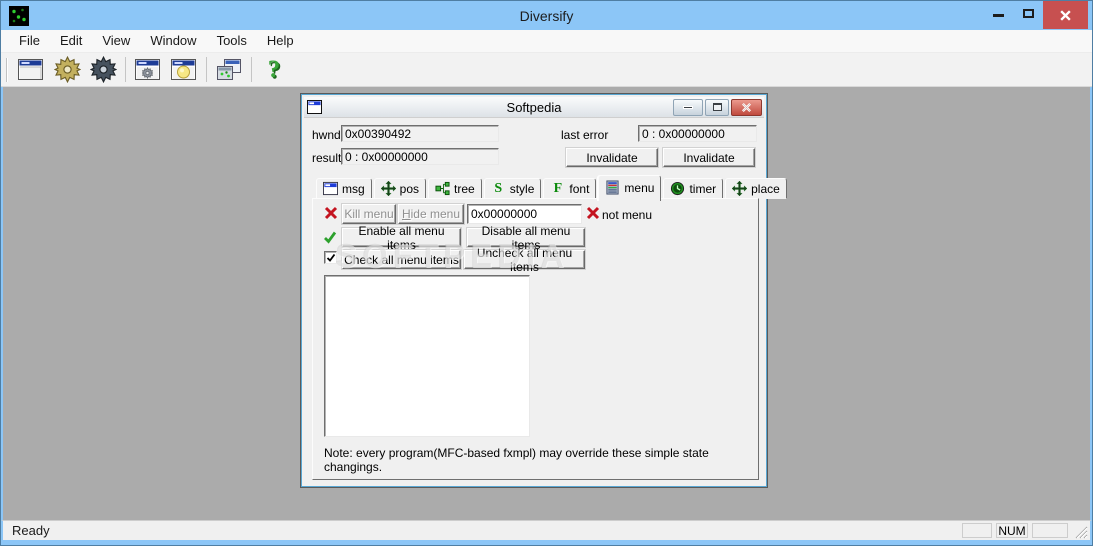 Image resolution: width=1093 pixels, height=546 pixels. Describe the element at coordinates (406, 214) in the screenshot. I see `hide-menu-accel: H` at that location.